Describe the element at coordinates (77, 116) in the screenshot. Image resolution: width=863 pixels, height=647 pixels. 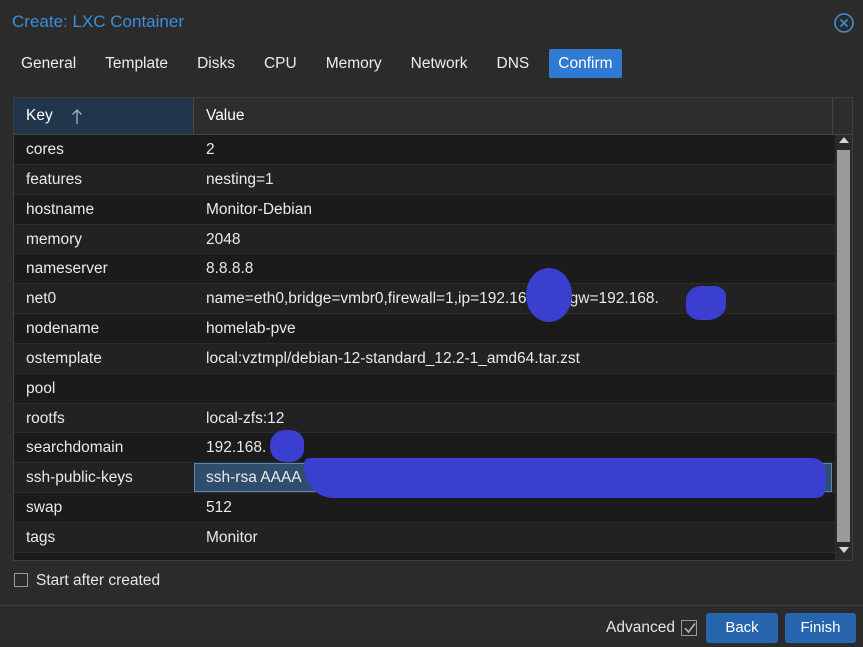
I see `arrow-up-icon` at that location.